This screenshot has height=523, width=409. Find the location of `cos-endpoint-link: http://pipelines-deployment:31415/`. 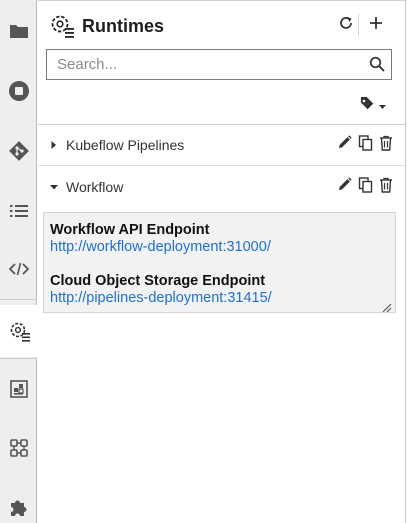

cos-endpoint-link: http://pipelines-deployment:31415/ is located at coordinates (161, 298).